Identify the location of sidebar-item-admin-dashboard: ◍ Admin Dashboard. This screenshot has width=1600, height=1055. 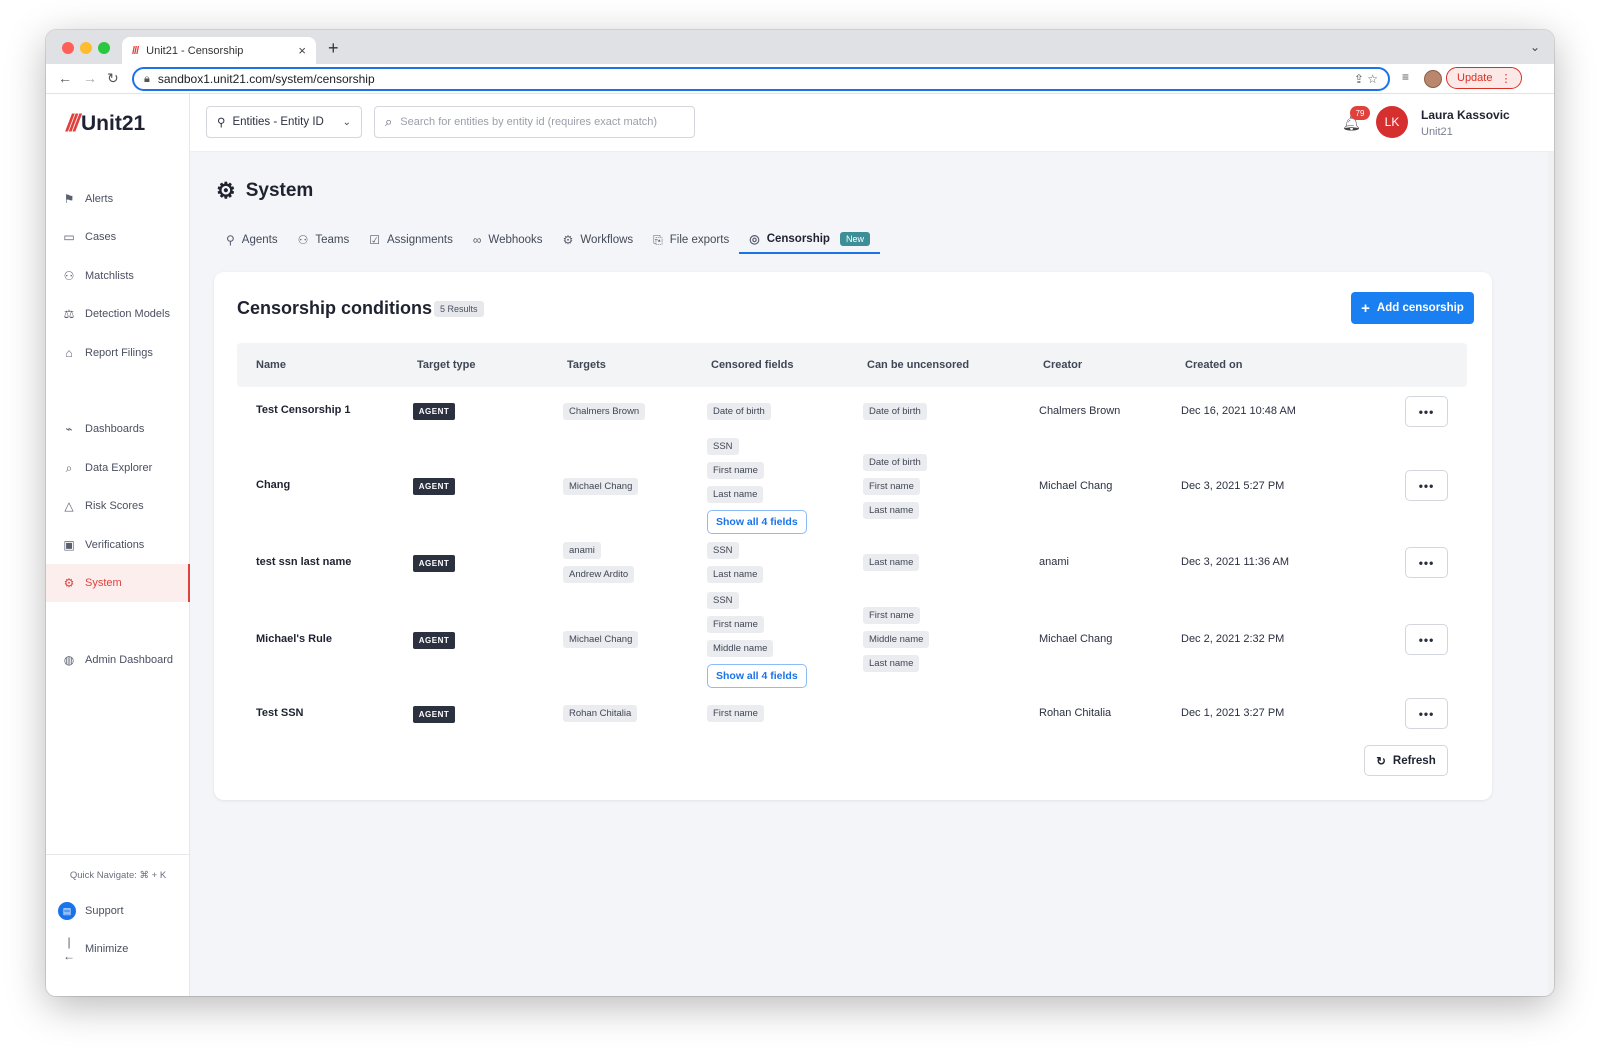
(118, 660).